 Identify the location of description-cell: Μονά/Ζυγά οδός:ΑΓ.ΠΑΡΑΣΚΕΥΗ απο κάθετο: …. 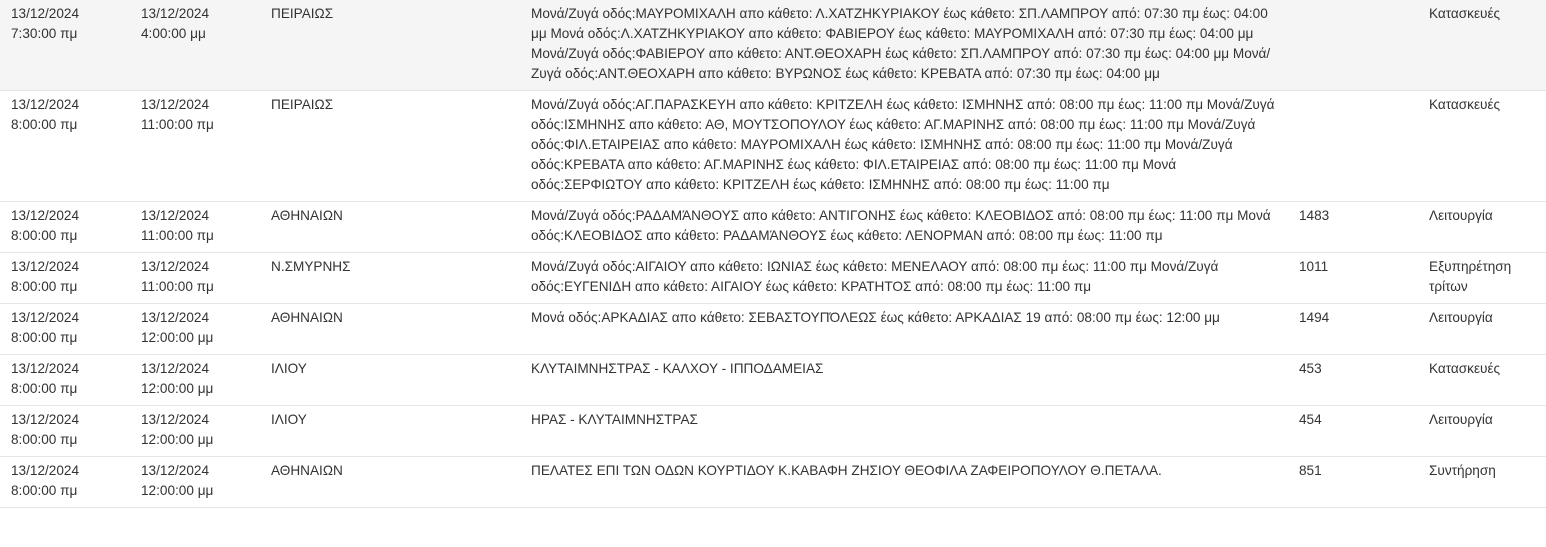
(909, 146).